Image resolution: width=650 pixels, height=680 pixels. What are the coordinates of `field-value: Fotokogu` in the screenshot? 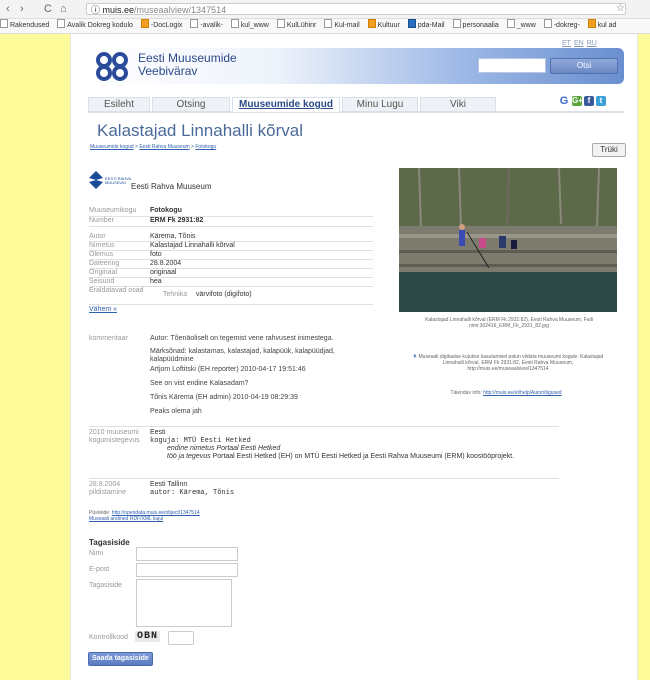 It's located at (166, 210).